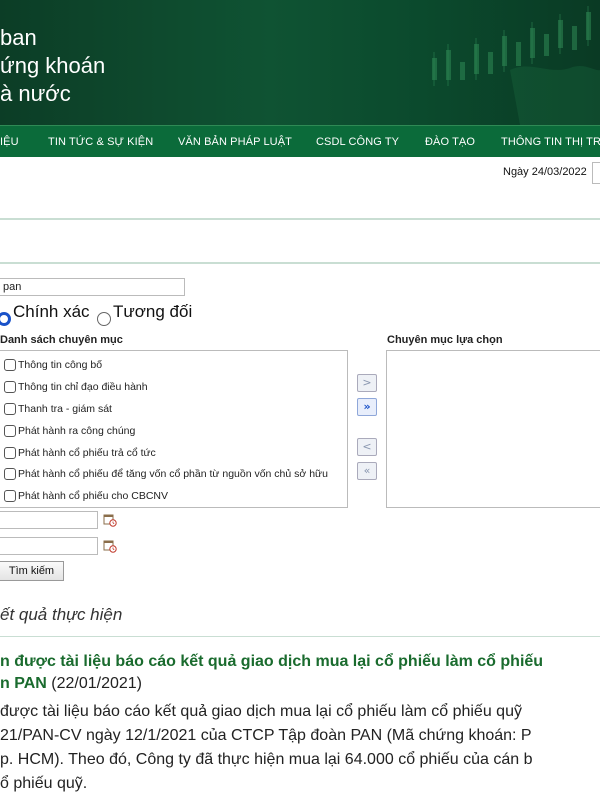  What do you see at coordinates (516, 65) in the screenshot?
I see `banner-stock-chart-decoration` at bounding box center [516, 65].